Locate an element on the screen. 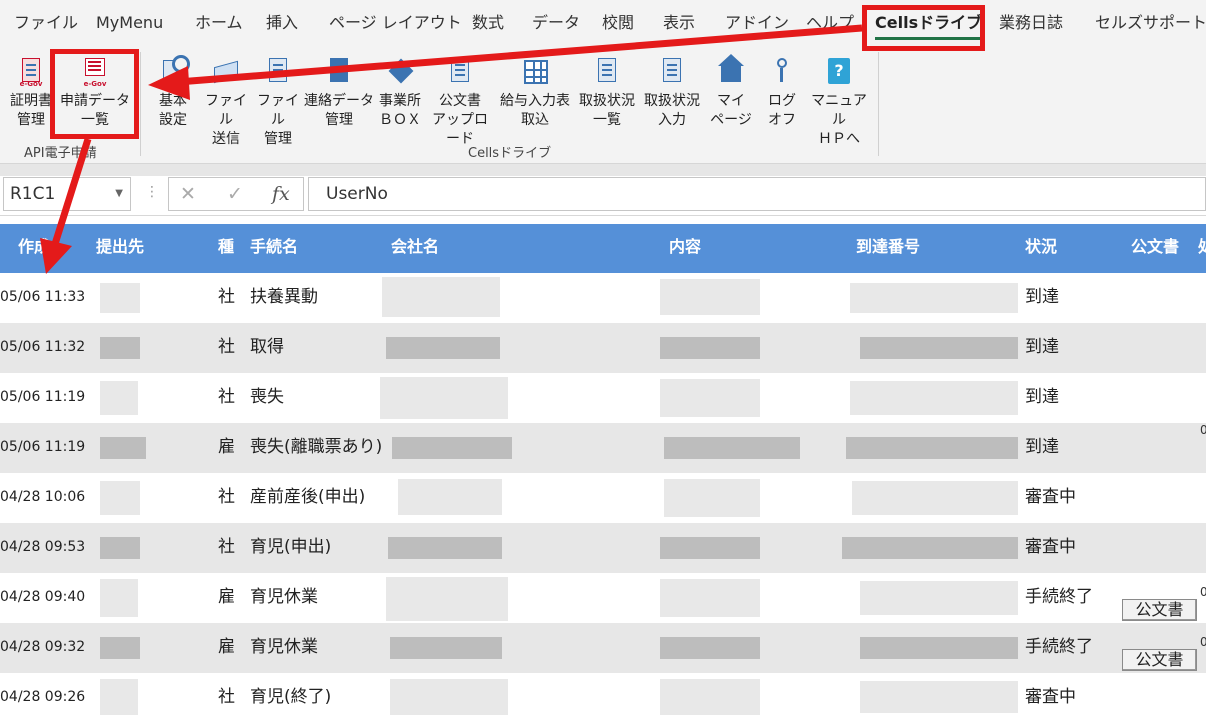  tab-data: データ is located at coordinates (556, 23).